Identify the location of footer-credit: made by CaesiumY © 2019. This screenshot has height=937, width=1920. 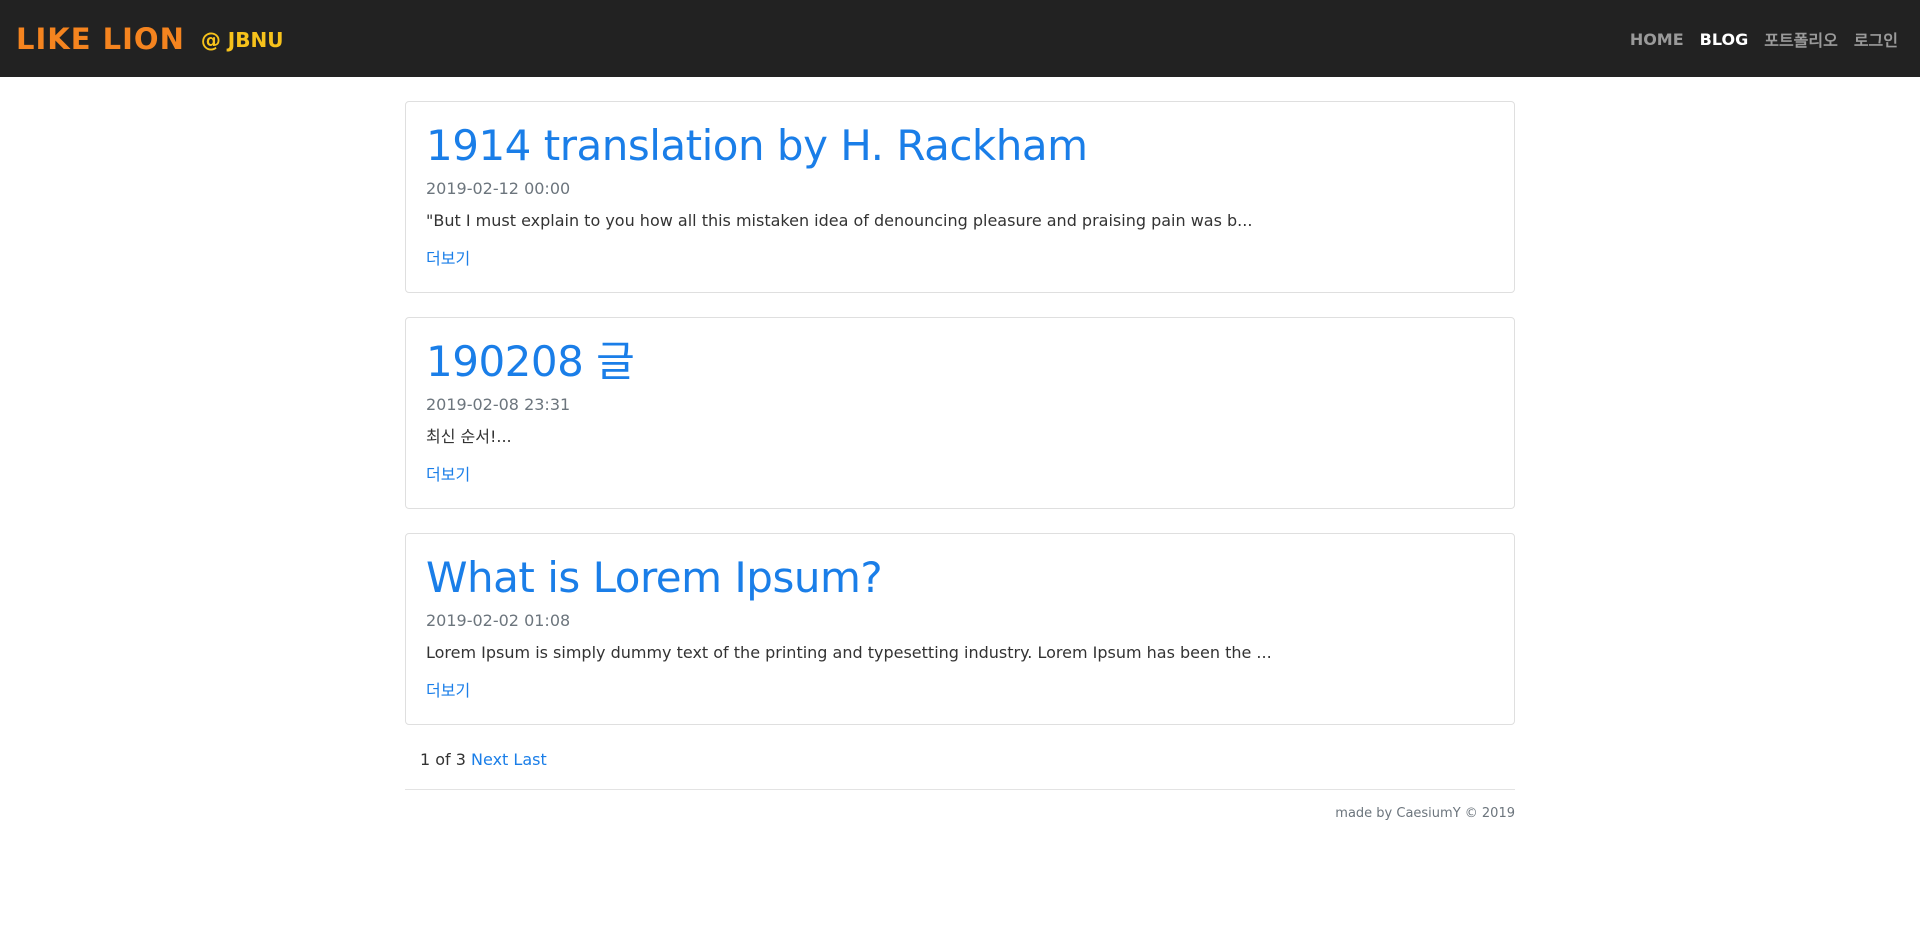
(1425, 813).